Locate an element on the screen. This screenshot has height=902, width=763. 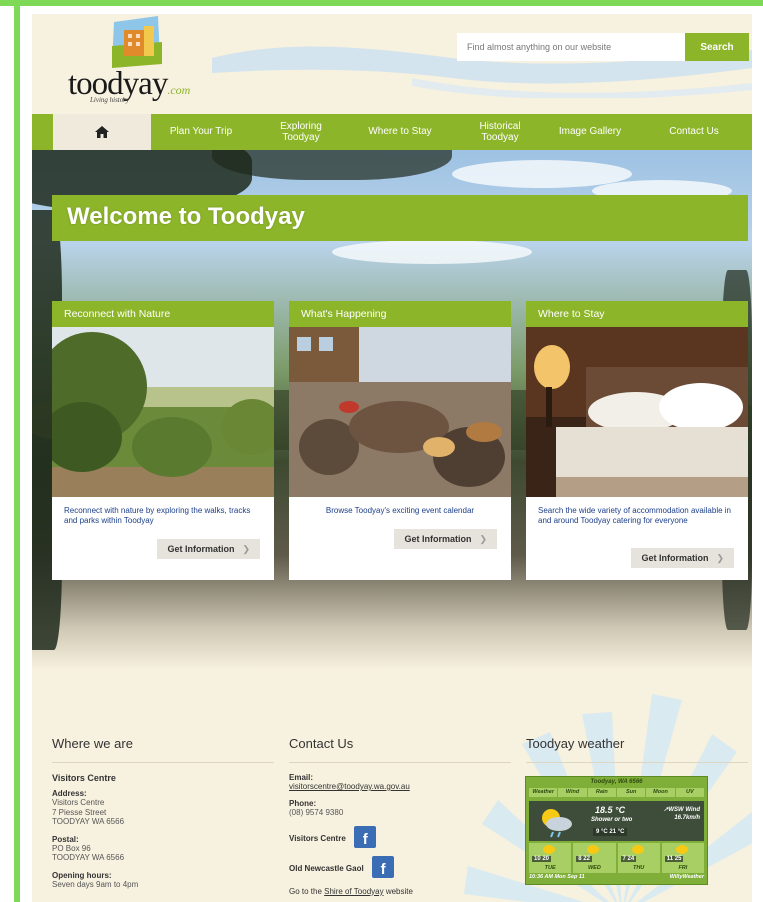
card-description: Browse Toodyay's exciting event calendar is located at coordinates (400, 510).